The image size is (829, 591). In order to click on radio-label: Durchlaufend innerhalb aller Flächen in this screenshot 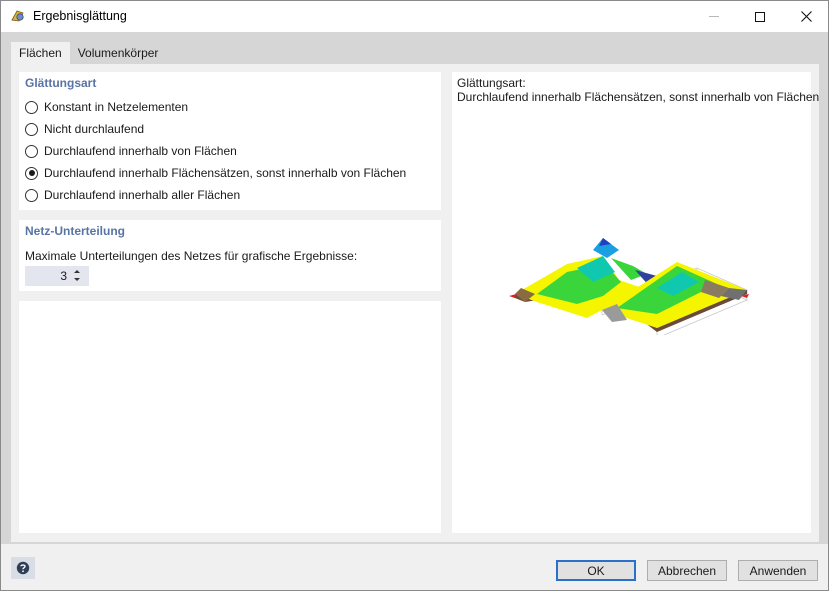, I will do `click(142, 195)`.